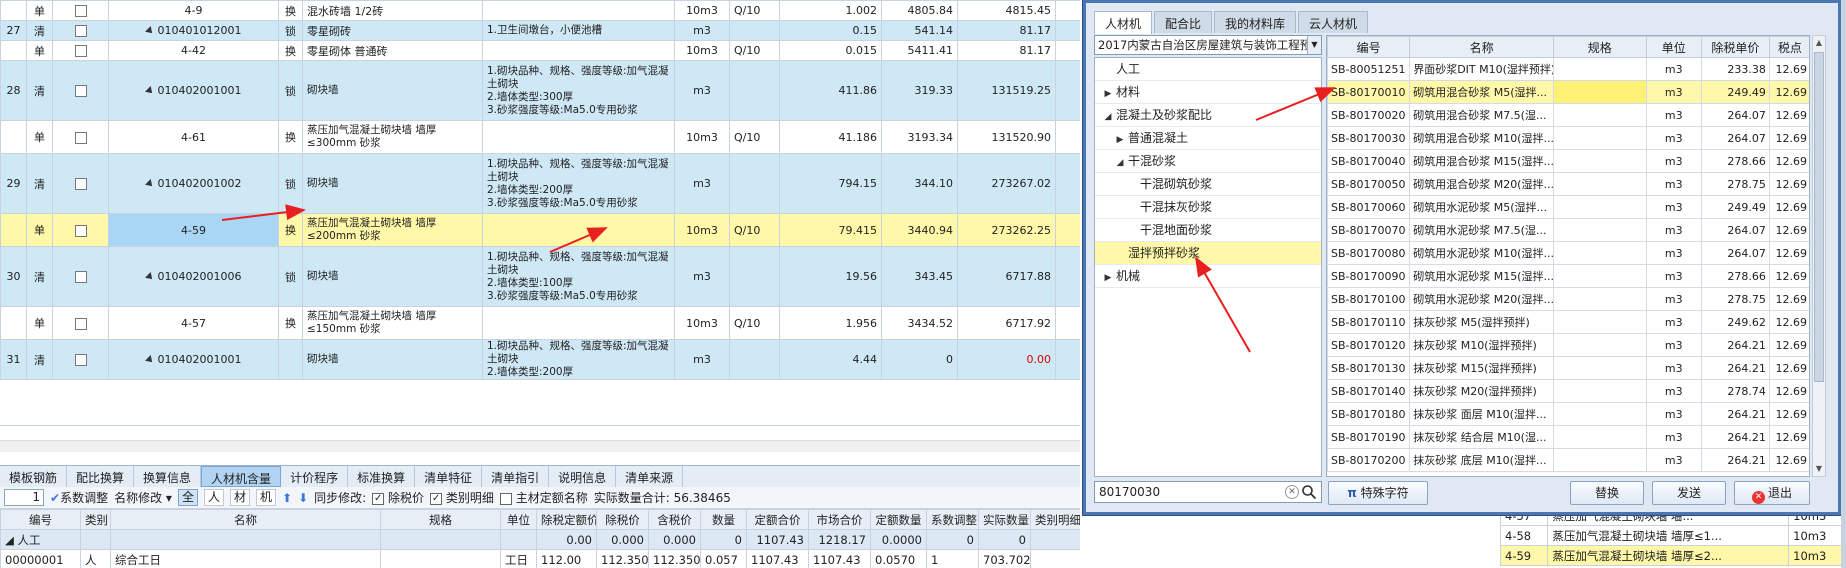  Describe the element at coordinates (1607, 493) in the screenshot. I see `replace-button: 替换` at that location.